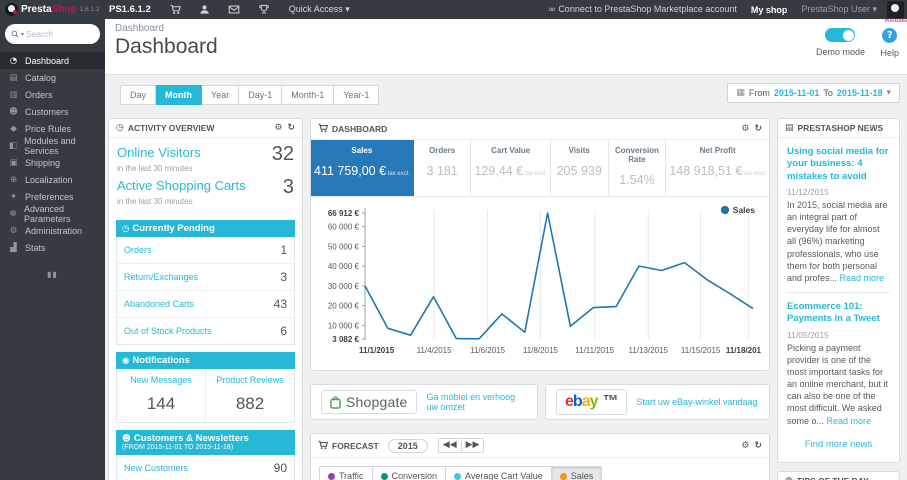 Image resolution: width=907 pixels, height=480 pixels. What do you see at coordinates (52, 9) in the screenshot?
I see `prestashop-logo: PrestaShop 1.6.1.2` at bounding box center [52, 9].